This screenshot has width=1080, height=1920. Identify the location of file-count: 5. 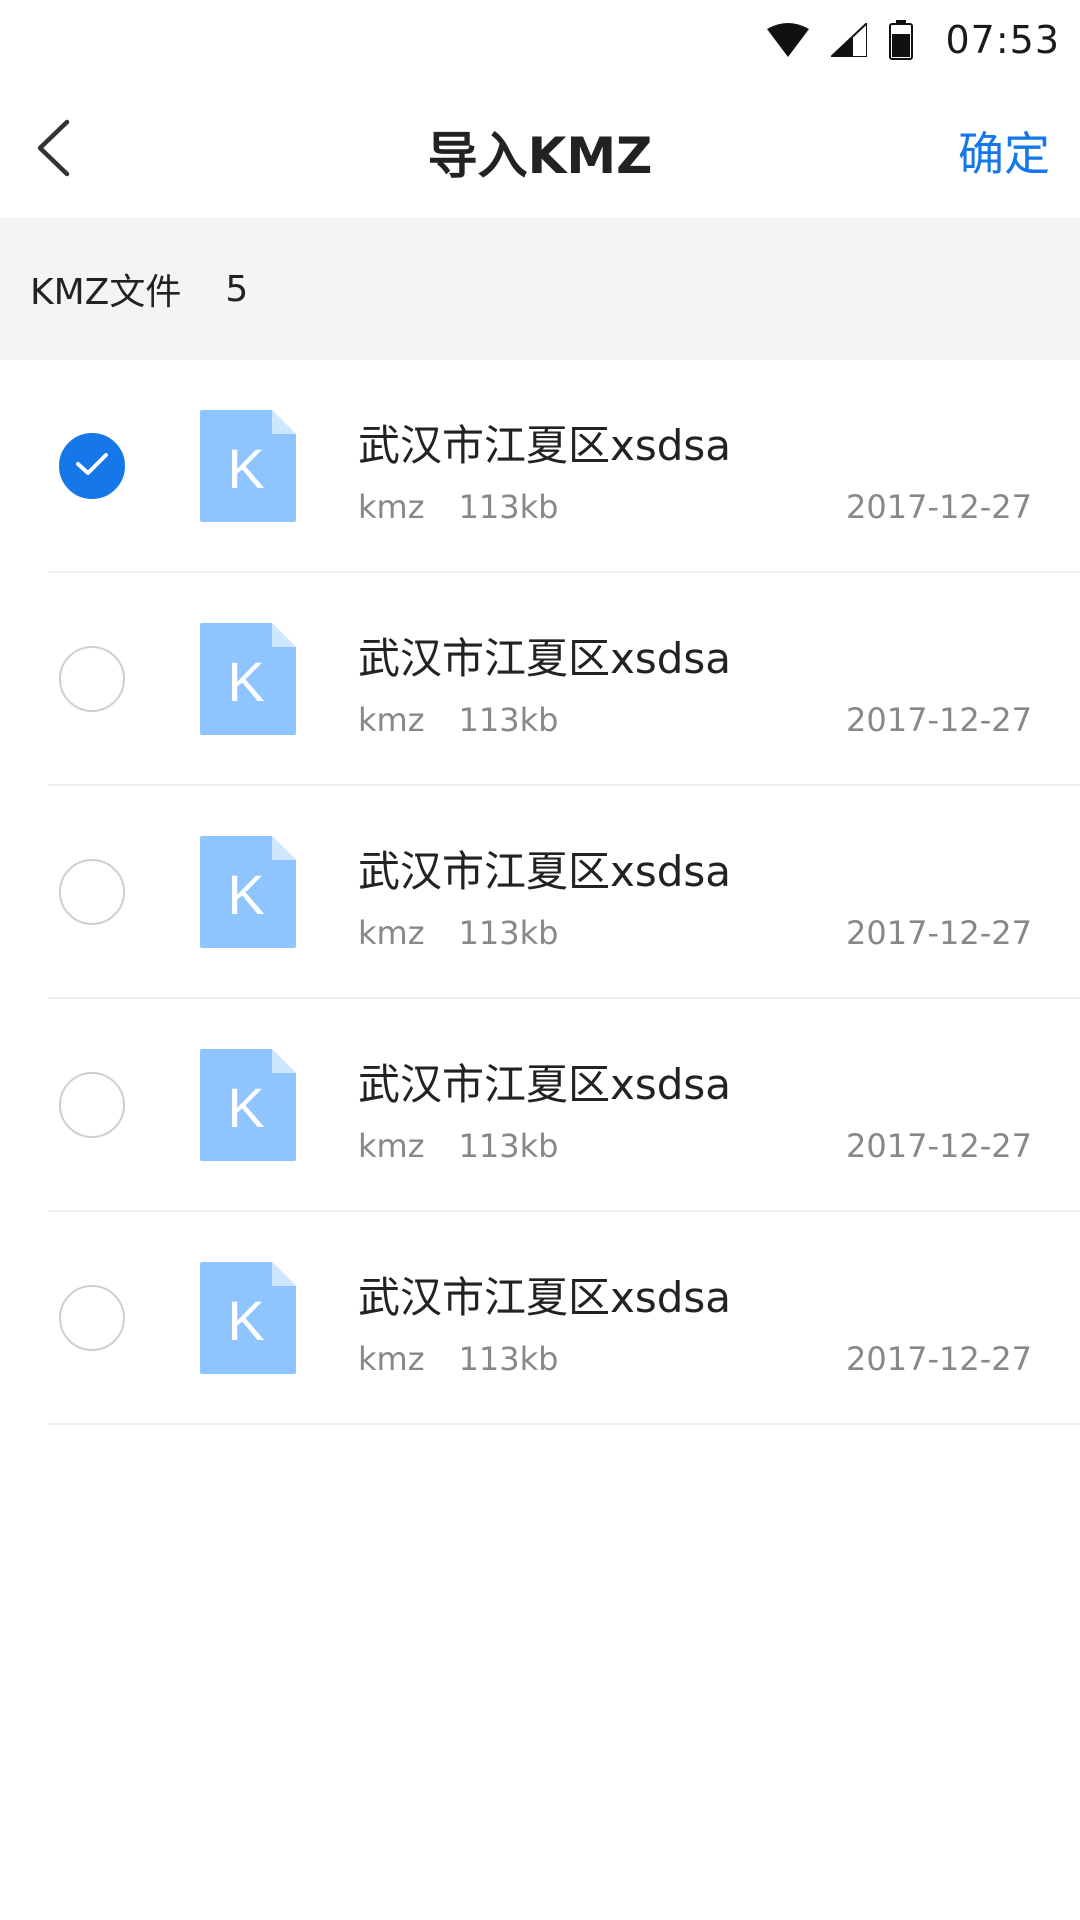
(237, 289).